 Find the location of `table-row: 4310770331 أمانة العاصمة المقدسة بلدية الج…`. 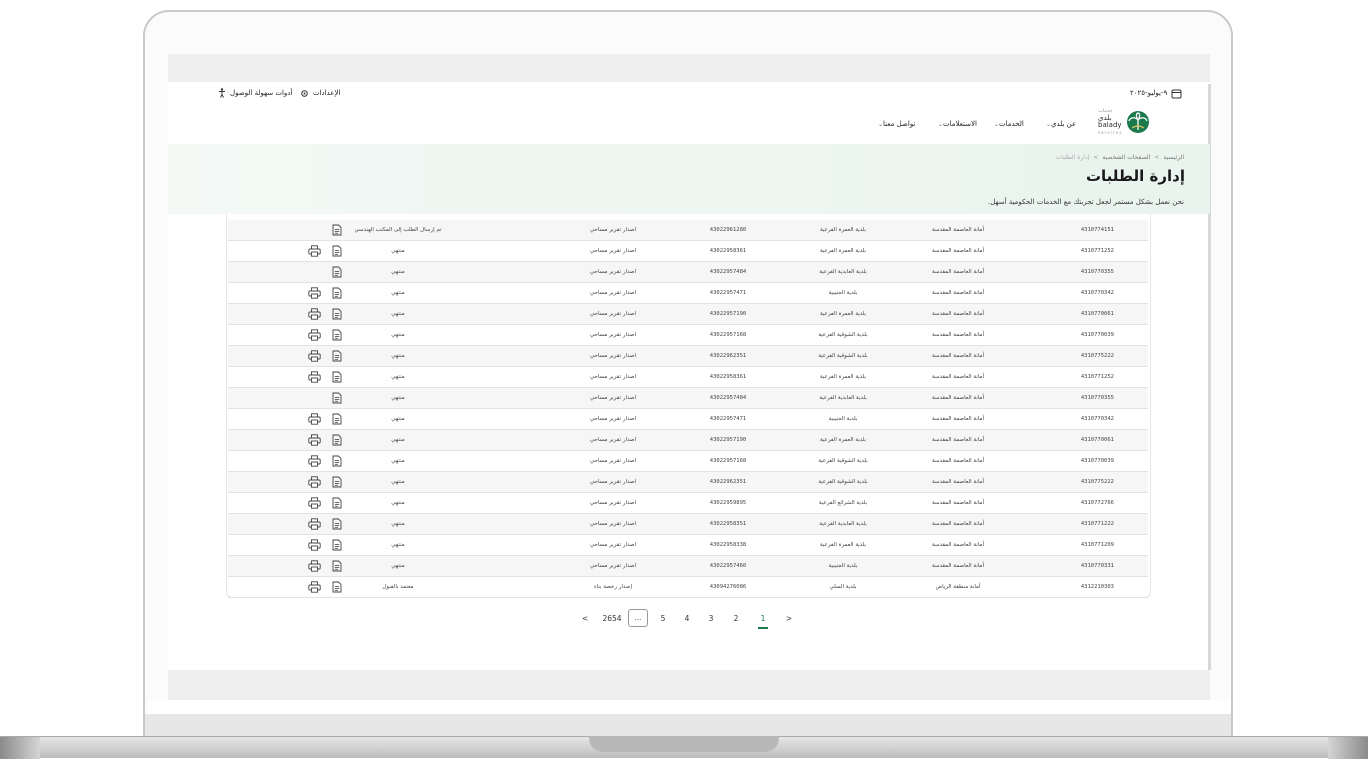

table-row: 4310770331 أمانة العاصمة المقدسة بلدية الج… is located at coordinates (688, 566).